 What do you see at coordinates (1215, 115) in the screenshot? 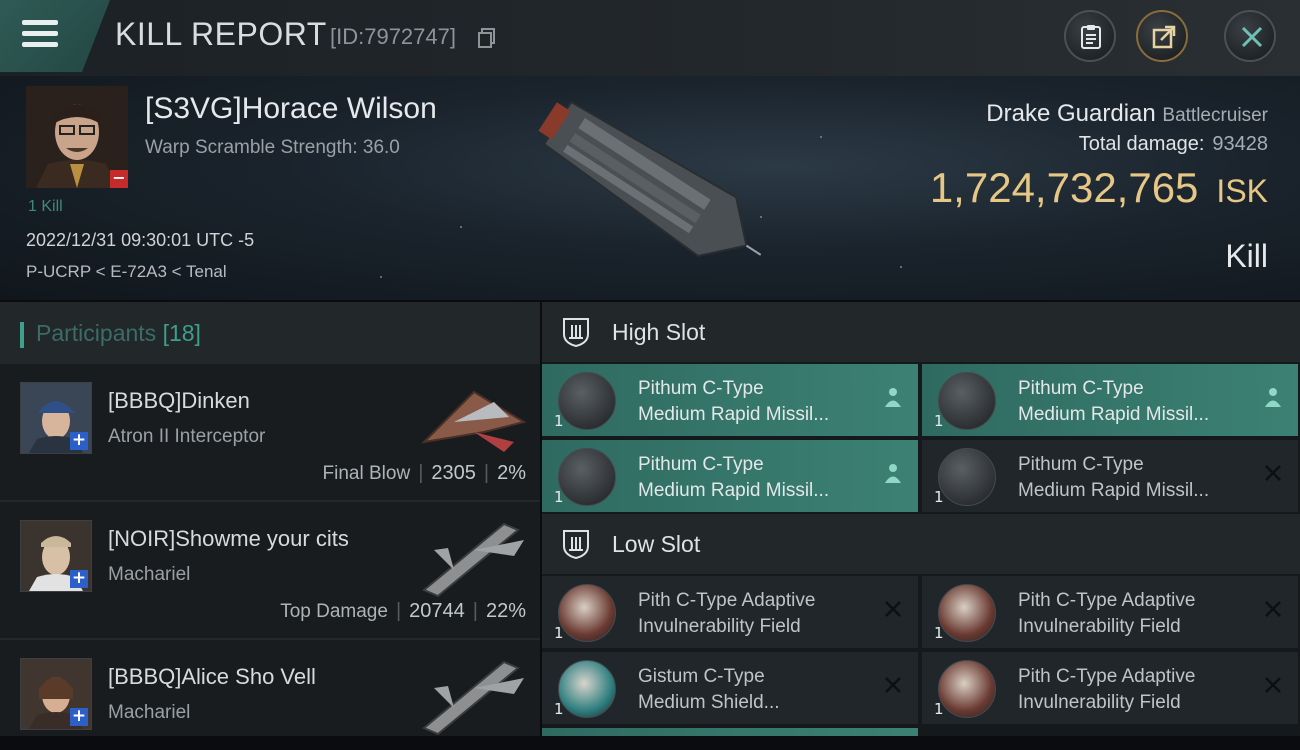
I see `ship-class-text: Battlecruiser` at bounding box center [1215, 115].